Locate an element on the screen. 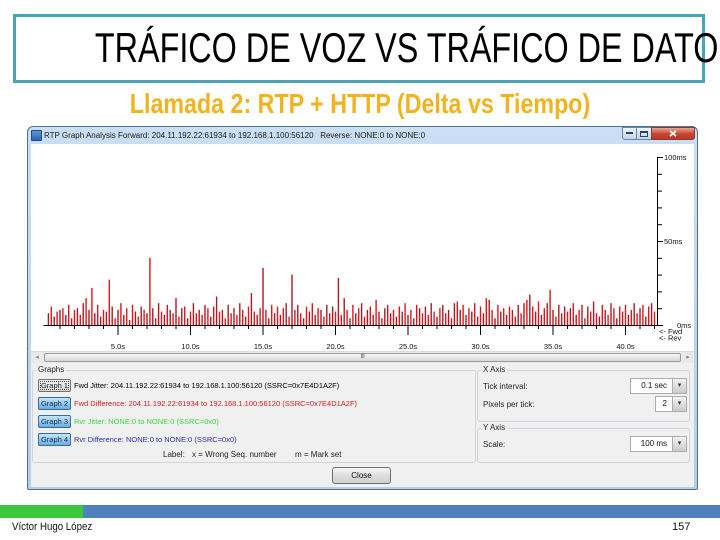 Image resolution: width=720 pixels, height=540 pixels. scroll-right-arrow-icon: ▸ is located at coordinates (688, 357).